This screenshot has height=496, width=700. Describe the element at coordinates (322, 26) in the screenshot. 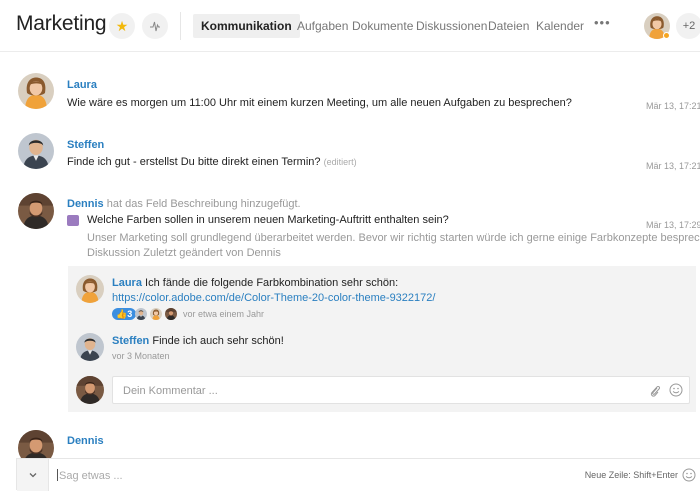

I see `tab-aufgaben: Aufgaben` at that location.